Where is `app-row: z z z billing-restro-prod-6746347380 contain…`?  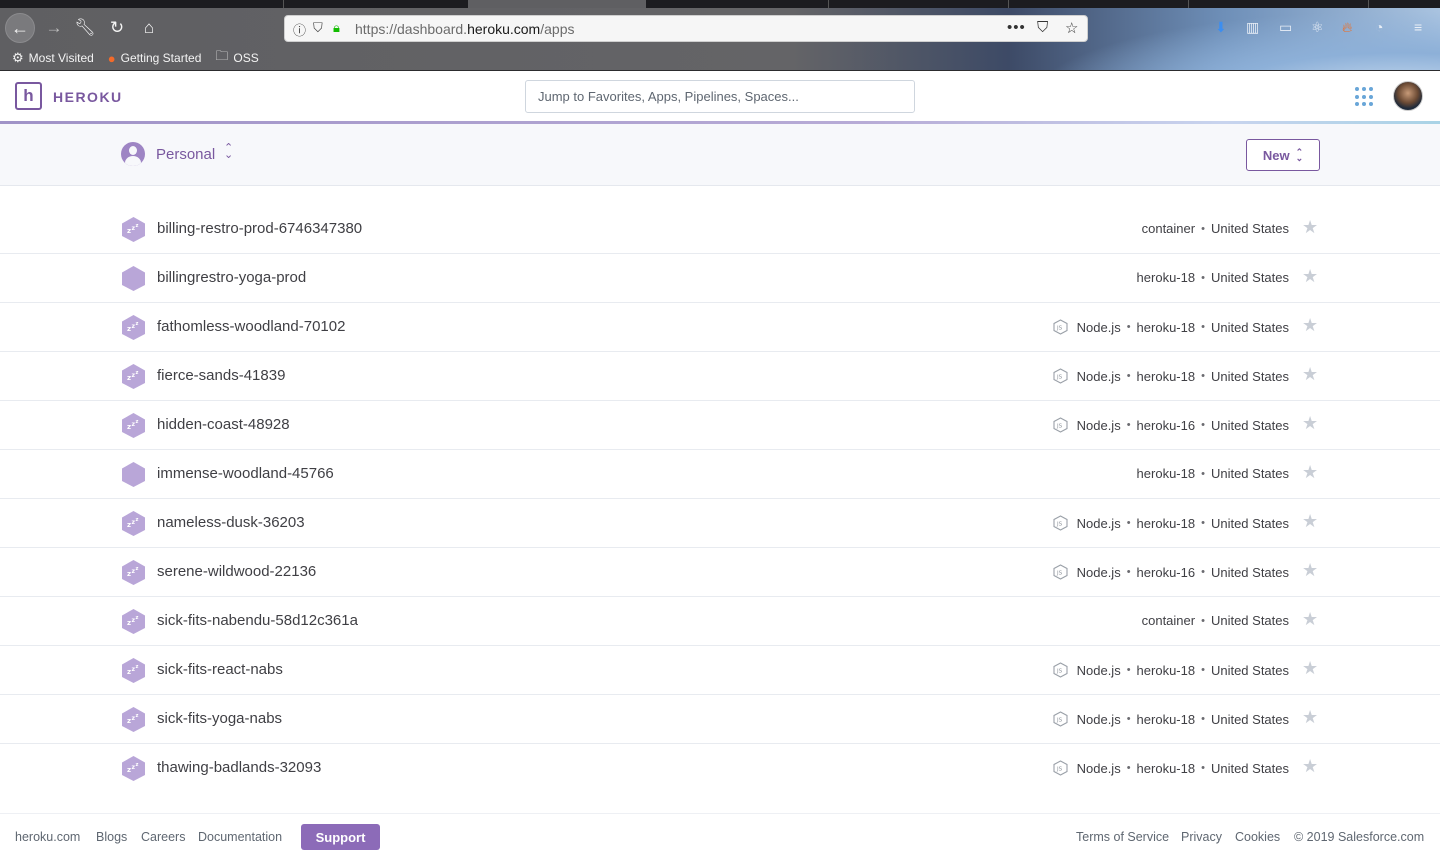 app-row: z z z billing-restro-prod-6746347380 contain… is located at coordinates (720, 229).